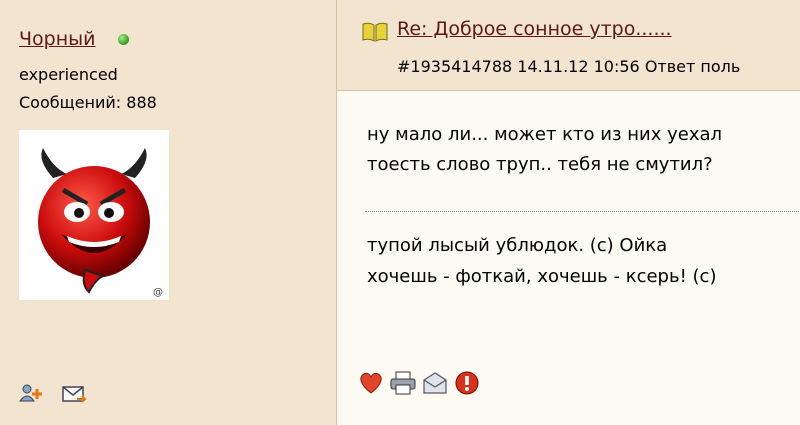  Describe the element at coordinates (53, 394) in the screenshot. I see `author-actions` at that location.